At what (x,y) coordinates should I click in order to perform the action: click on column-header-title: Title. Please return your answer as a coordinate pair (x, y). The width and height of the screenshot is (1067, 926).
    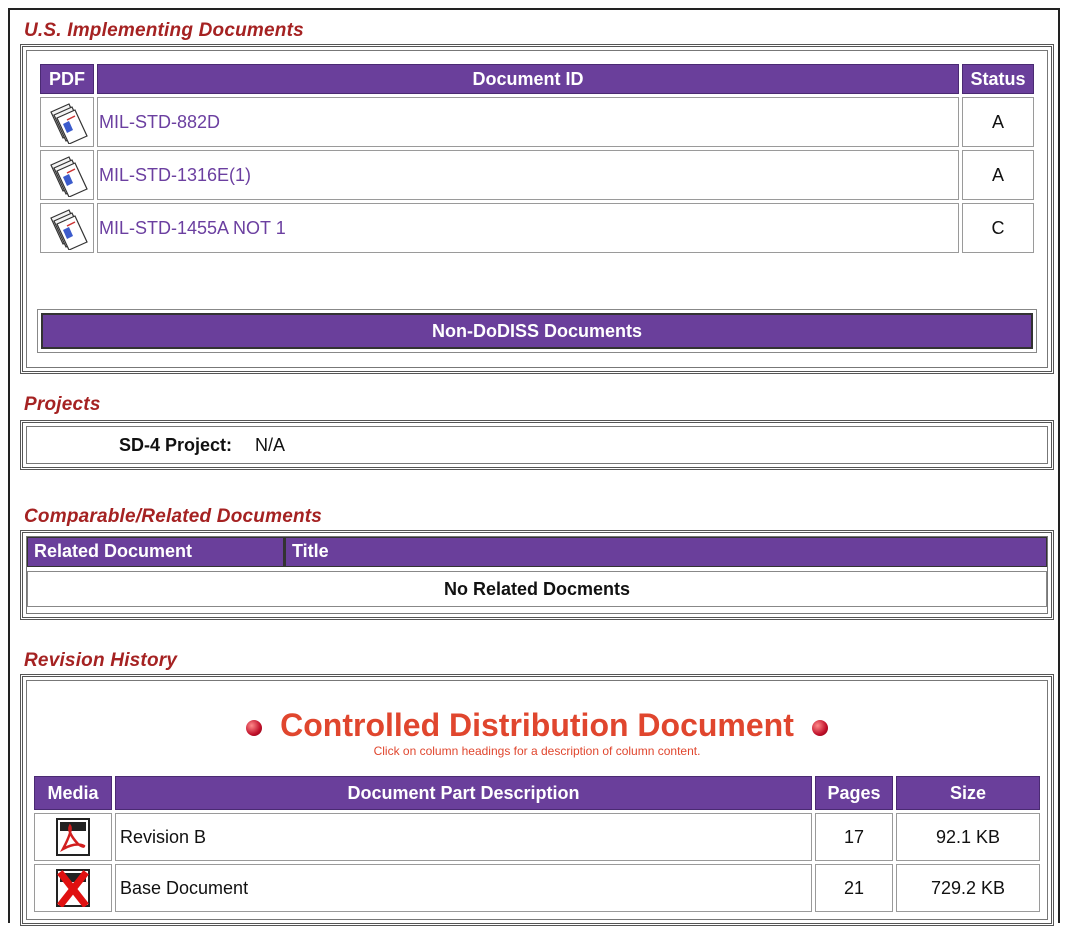
    Looking at the image, I should click on (310, 552).